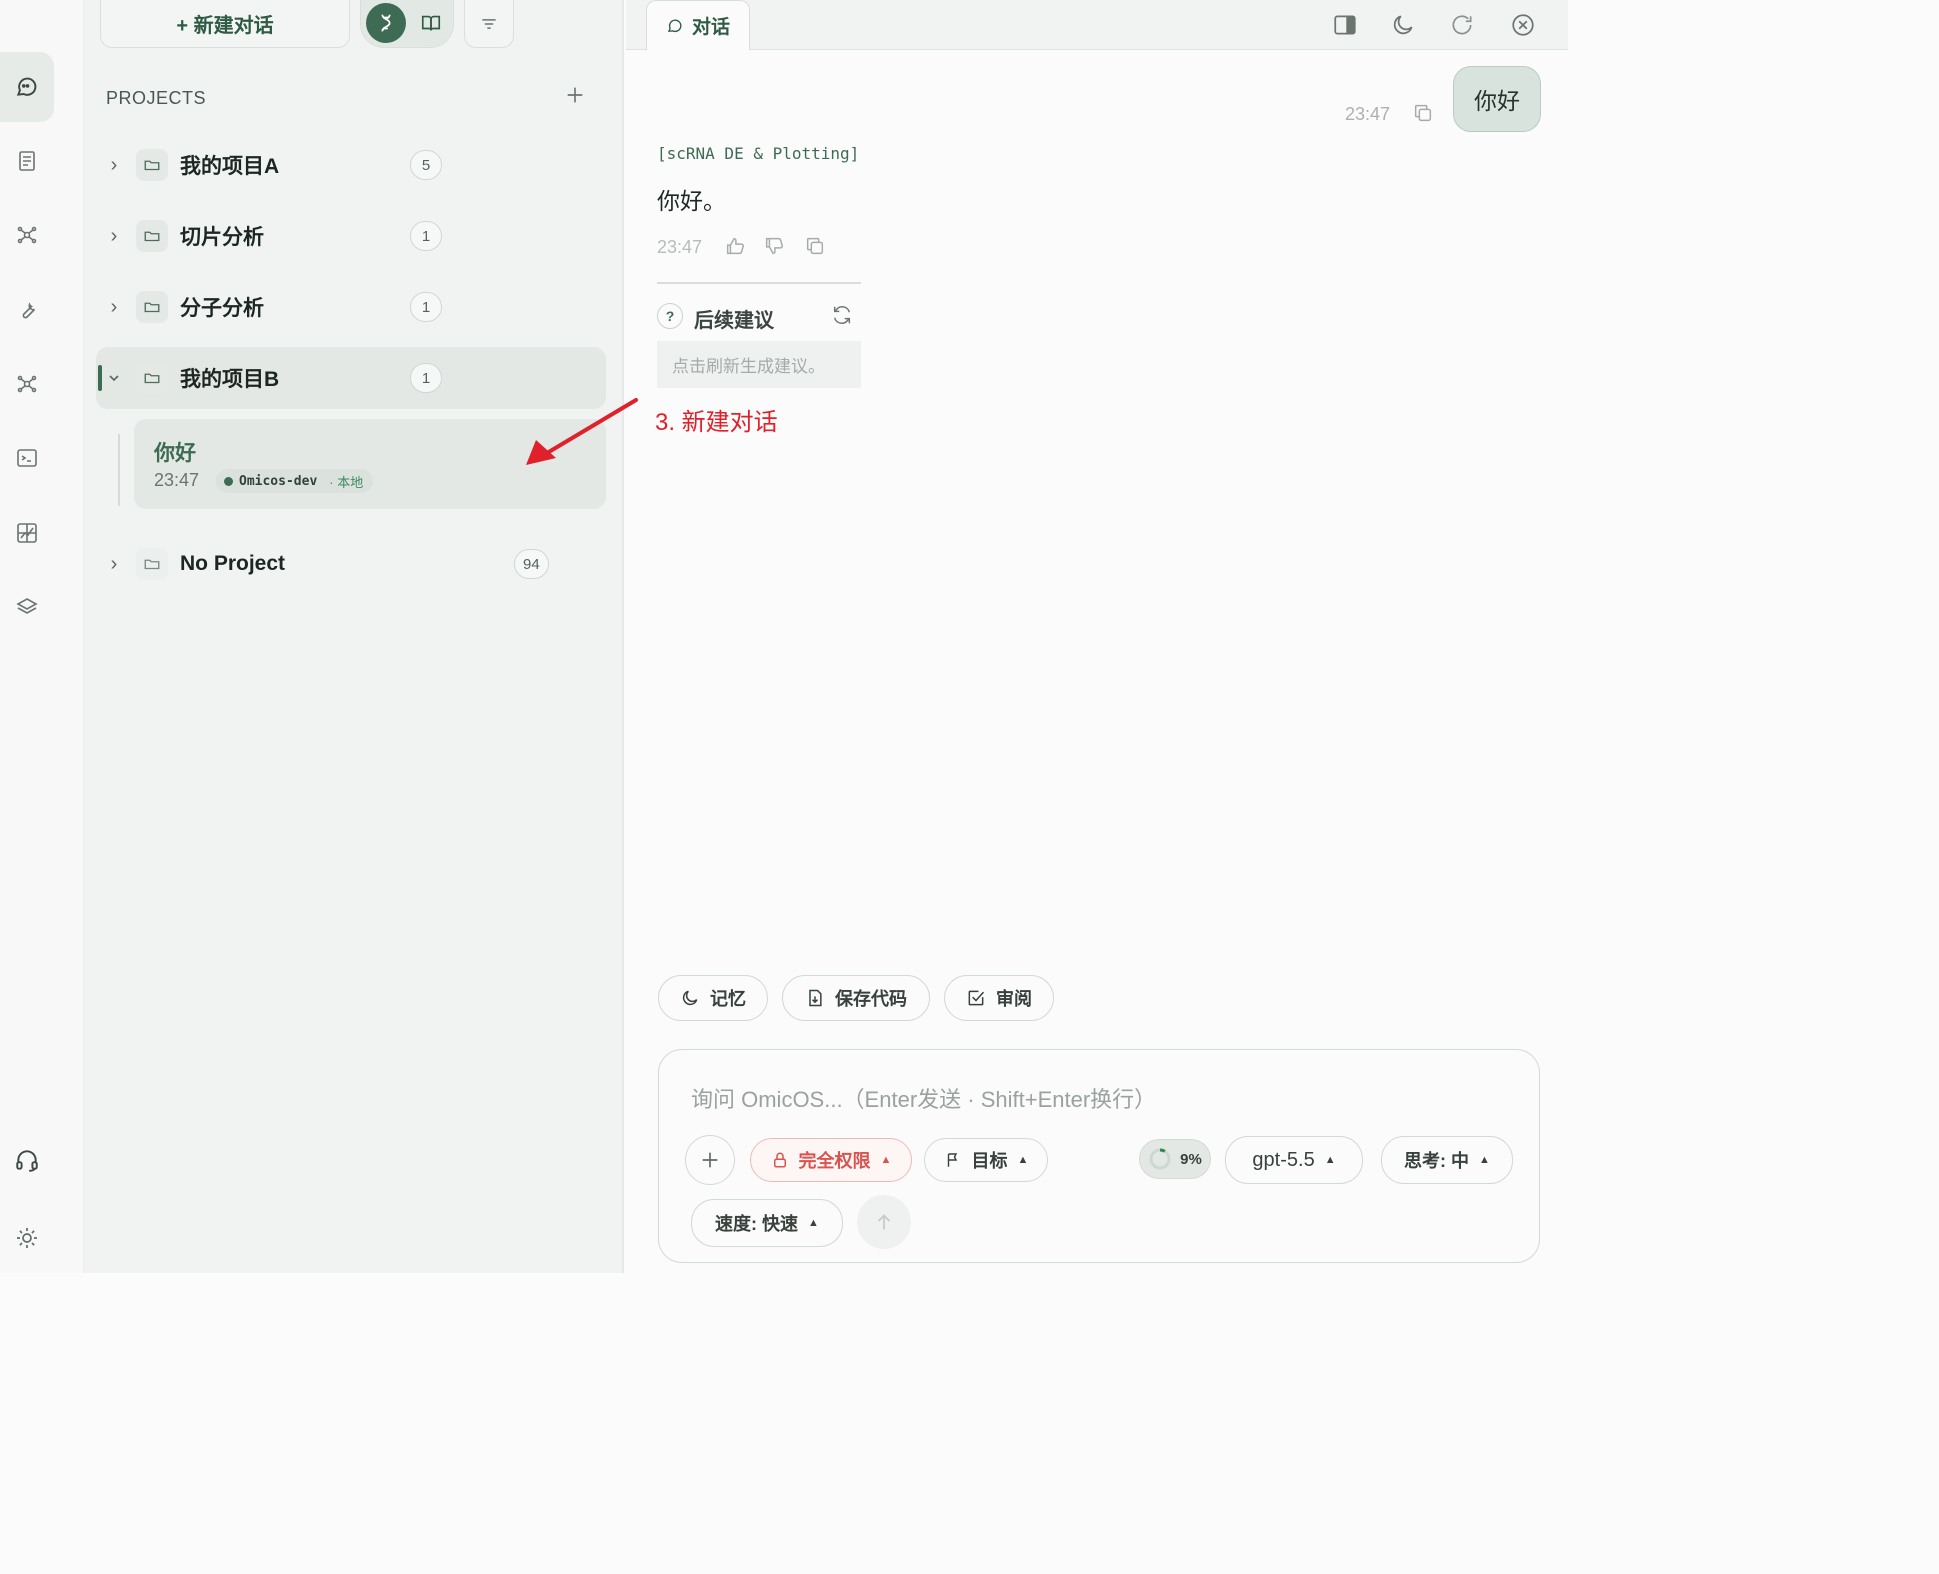 The width and height of the screenshot is (1939, 1574). What do you see at coordinates (1437, 1161) in the screenshot?
I see `thinking-label: 思考: 中` at bounding box center [1437, 1161].